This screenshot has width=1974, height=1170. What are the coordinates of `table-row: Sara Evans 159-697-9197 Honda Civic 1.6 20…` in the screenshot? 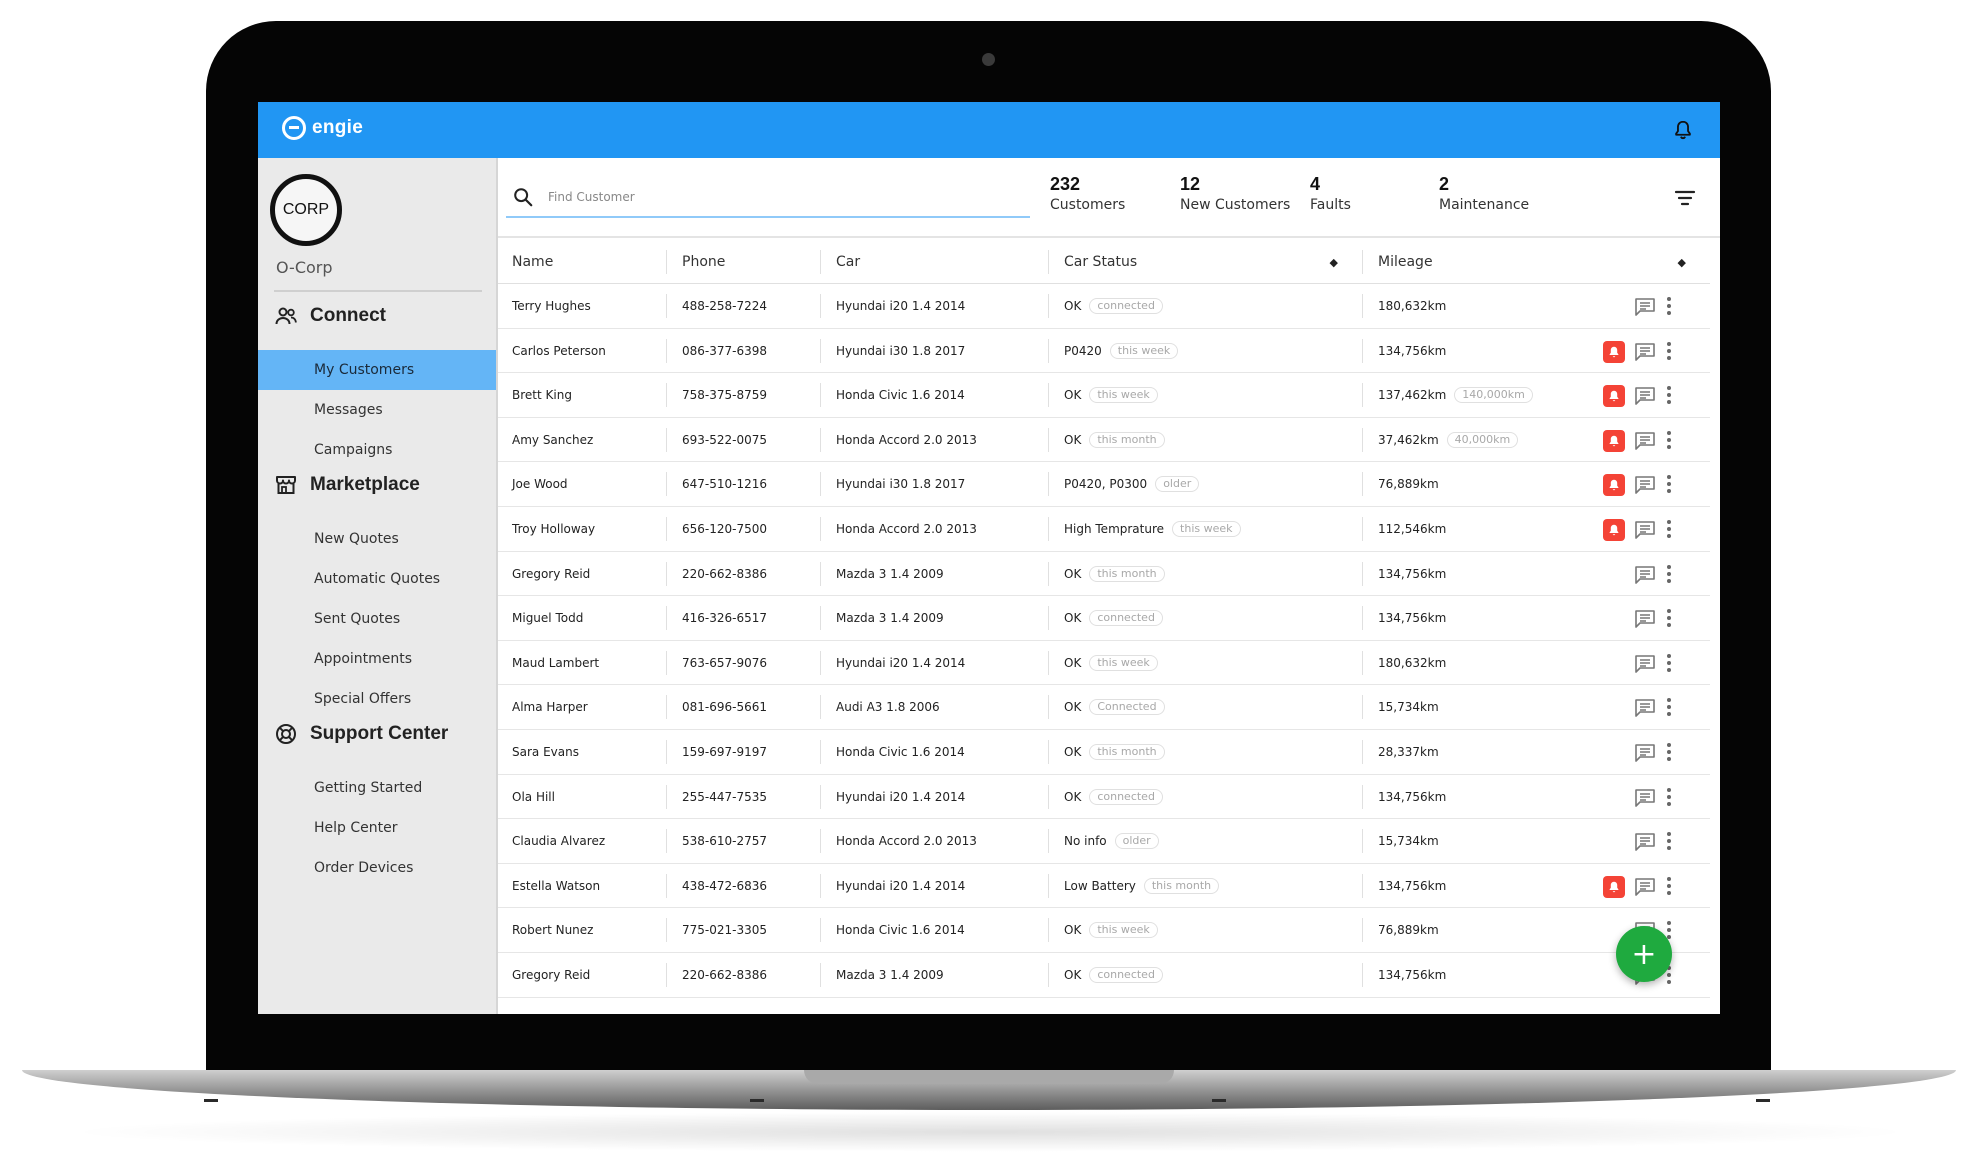 It's located at (1104, 752).